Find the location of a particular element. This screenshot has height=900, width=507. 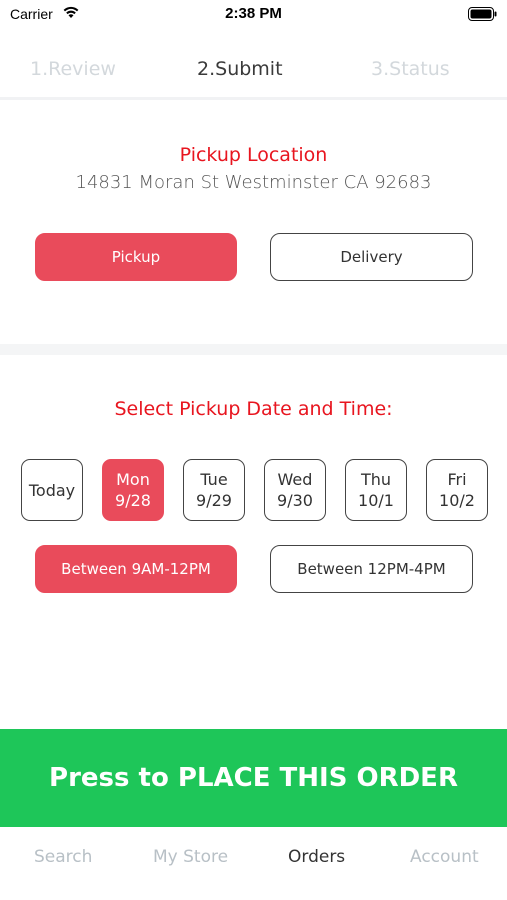

time-slot-morning-button: Between 9AM-12PM is located at coordinates (136, 569).